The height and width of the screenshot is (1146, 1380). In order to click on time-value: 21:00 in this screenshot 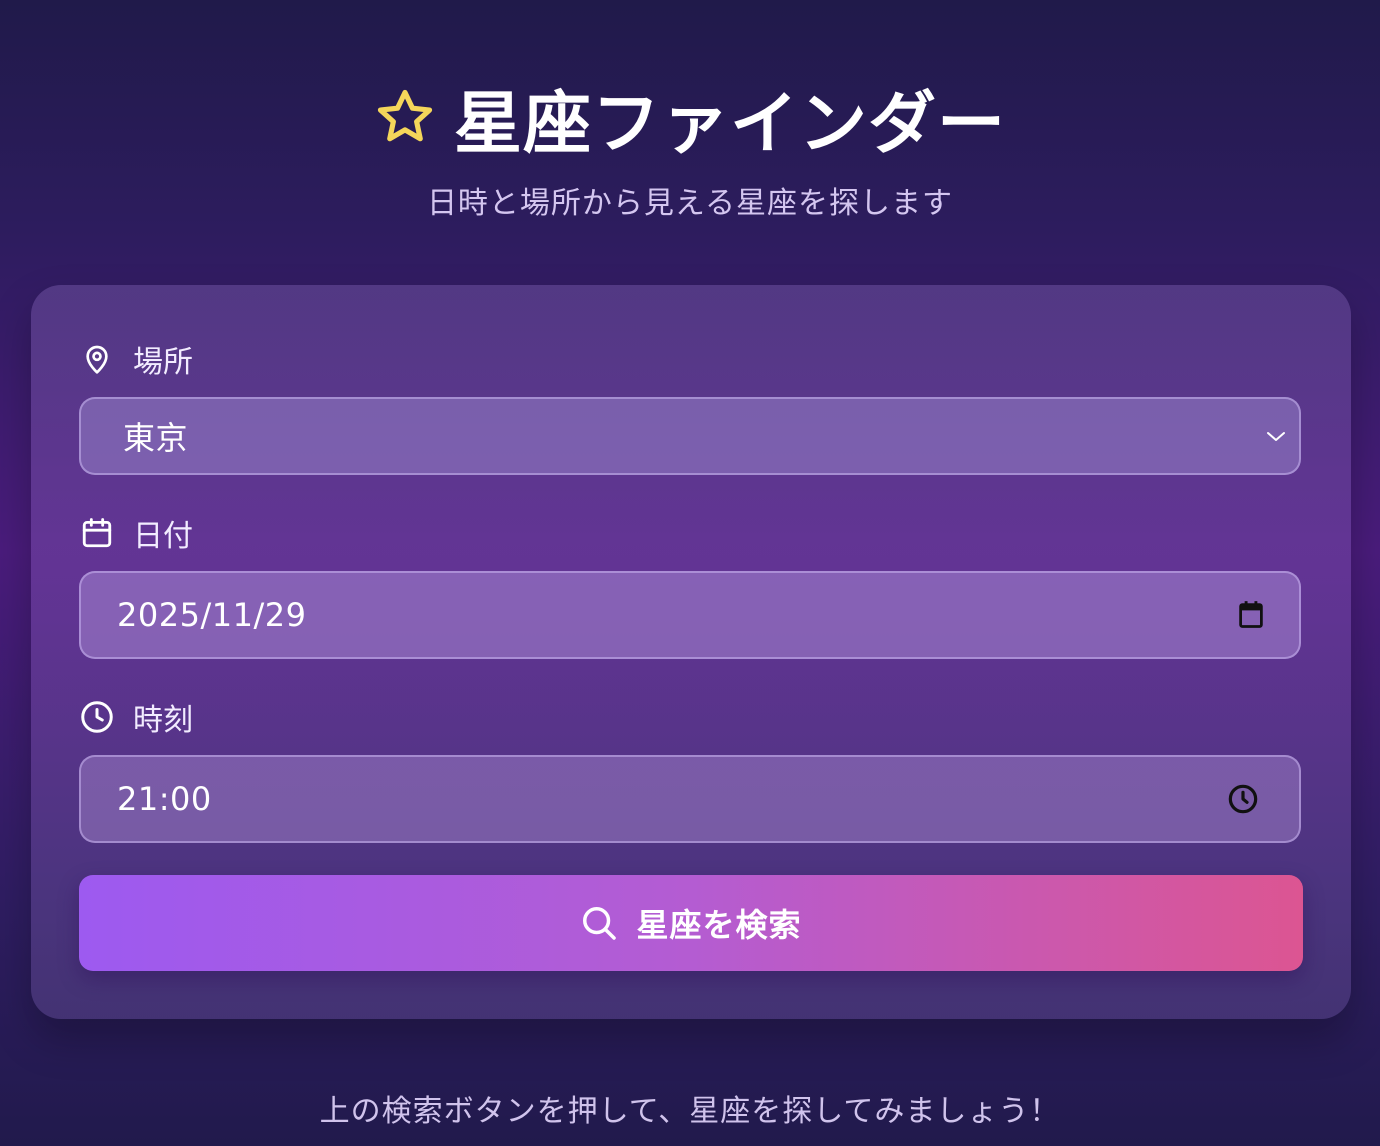, I will do `click(164, 799)`.